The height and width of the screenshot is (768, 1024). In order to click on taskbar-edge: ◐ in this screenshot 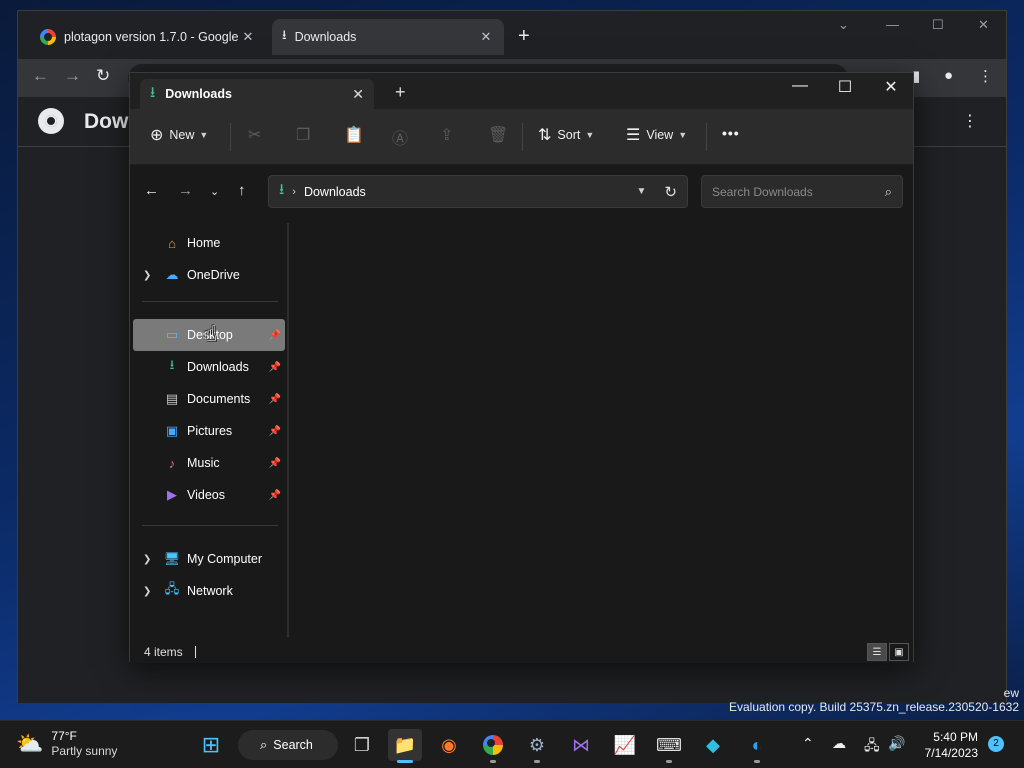, I will do `click(757, 746)`.